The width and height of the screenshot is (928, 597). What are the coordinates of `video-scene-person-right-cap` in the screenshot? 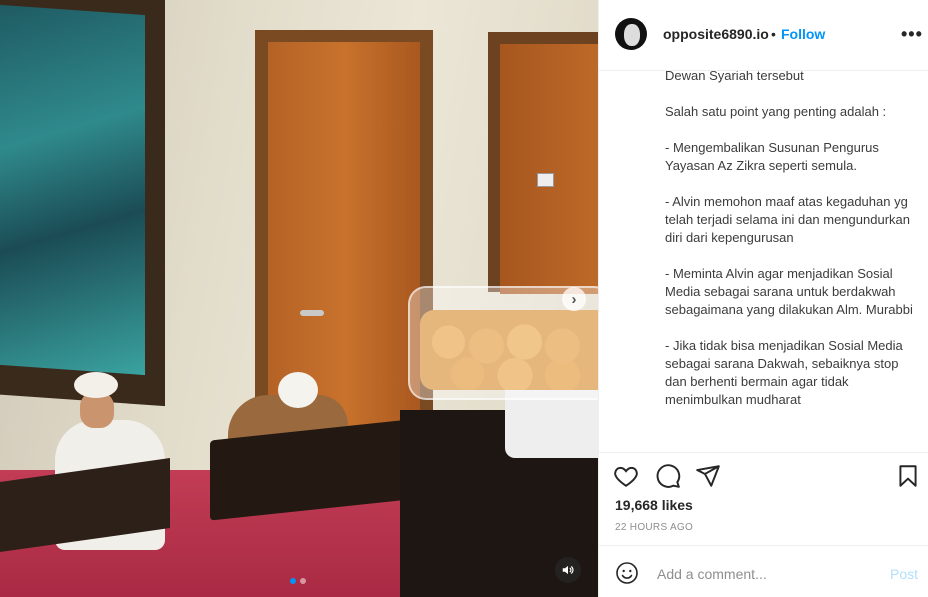 It's located at (298, 390).